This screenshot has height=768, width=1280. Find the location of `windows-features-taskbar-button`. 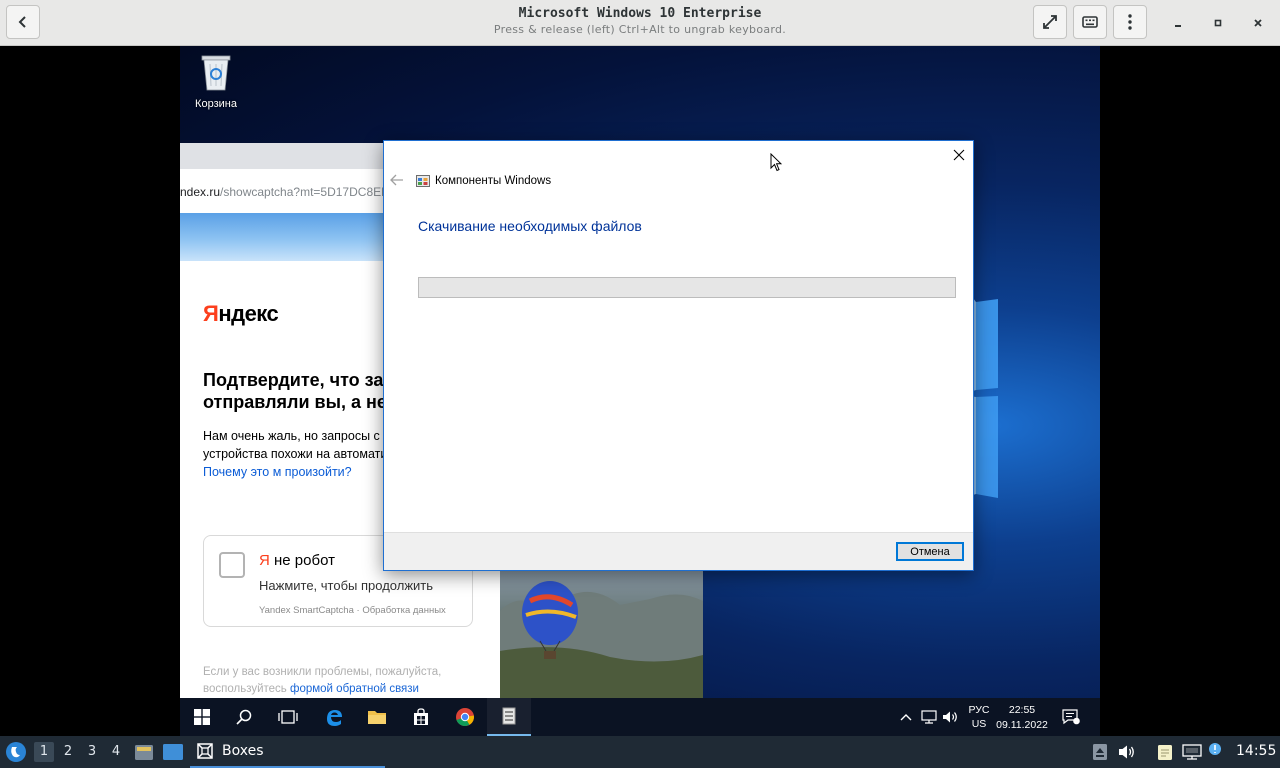

windows-features-taskbar-button is located at coordinates (509, 717).